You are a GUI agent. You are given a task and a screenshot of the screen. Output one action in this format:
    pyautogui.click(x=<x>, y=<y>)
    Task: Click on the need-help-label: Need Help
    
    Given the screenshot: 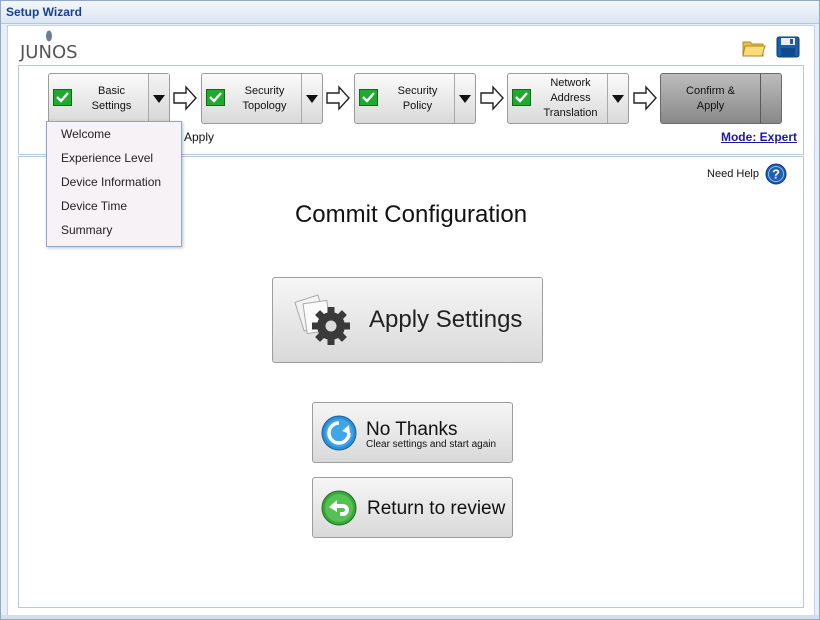 What is the action you would take?
    pyautogui.click(x=733, y=174)
    